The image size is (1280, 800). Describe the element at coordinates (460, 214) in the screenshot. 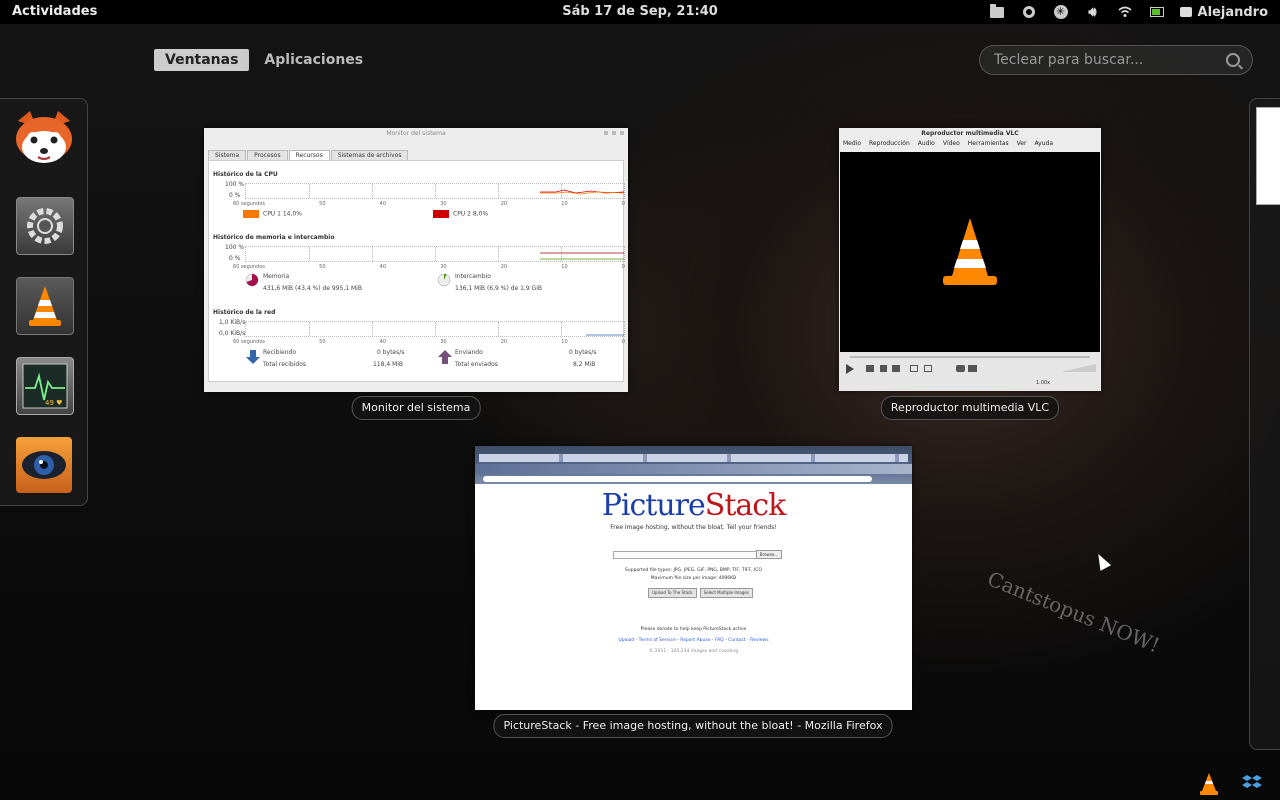

I see `cpu2-legend: CPU 2 8,0%` at that location.